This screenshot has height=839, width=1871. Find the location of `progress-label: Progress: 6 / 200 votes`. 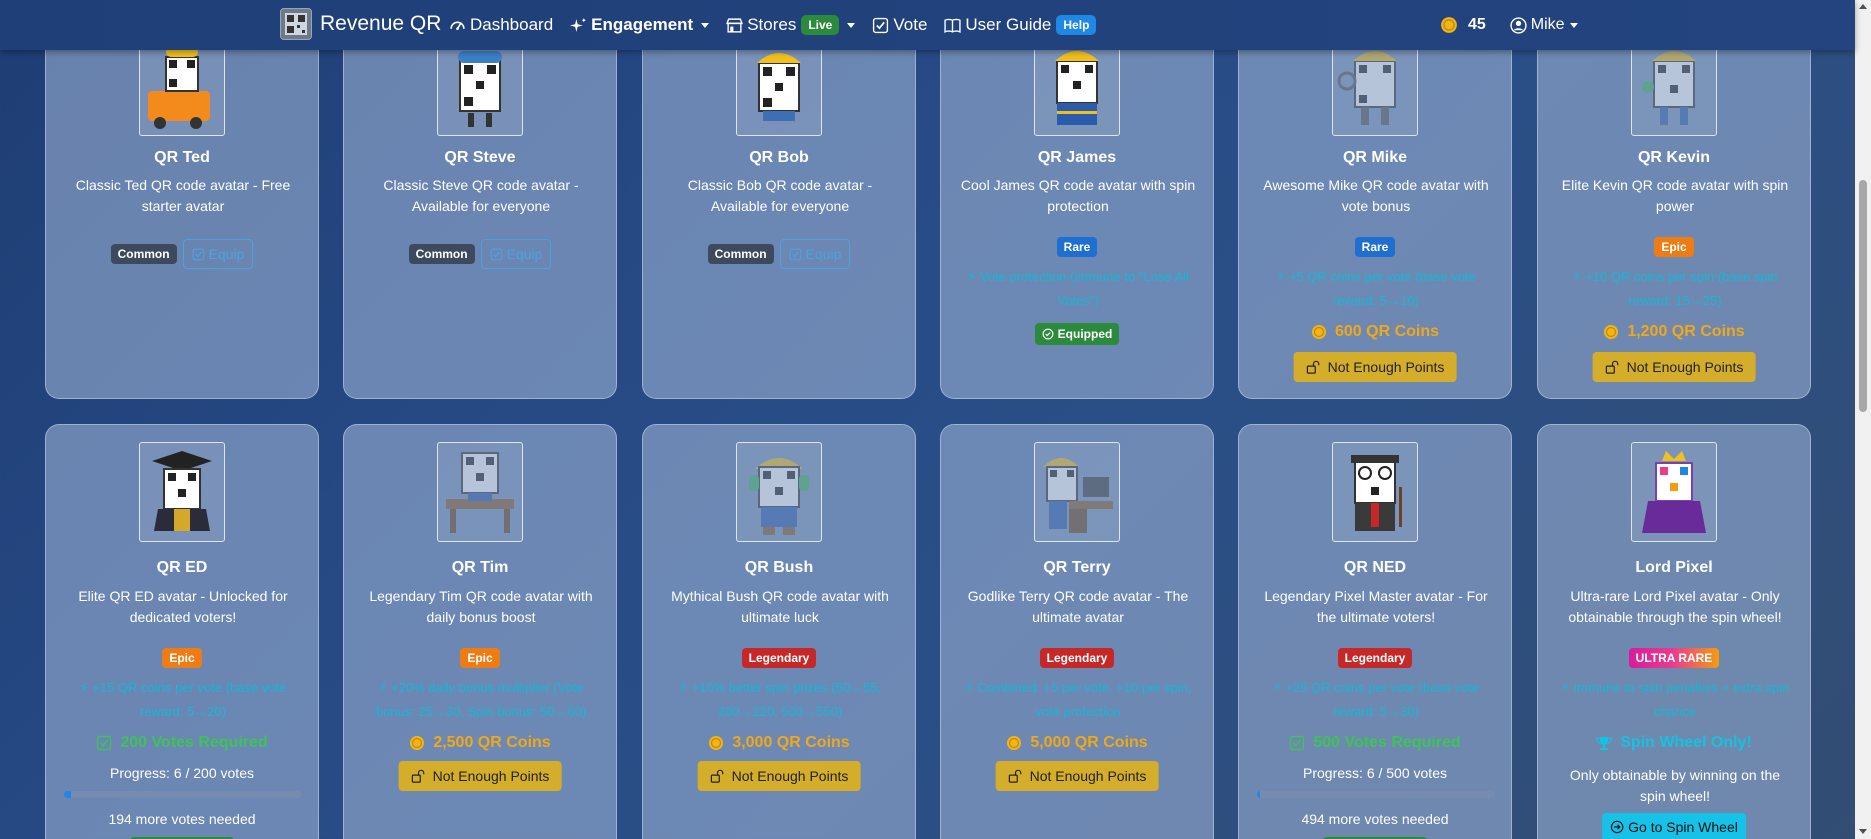

progress-label: Progress: 6 / 200 votes is located at coordinates (182, 773).